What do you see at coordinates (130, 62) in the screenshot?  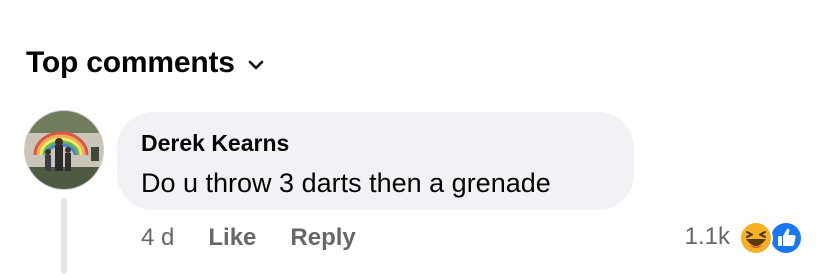 I see `comments-sort-label: Top comments` at bounding box center [130, 62].